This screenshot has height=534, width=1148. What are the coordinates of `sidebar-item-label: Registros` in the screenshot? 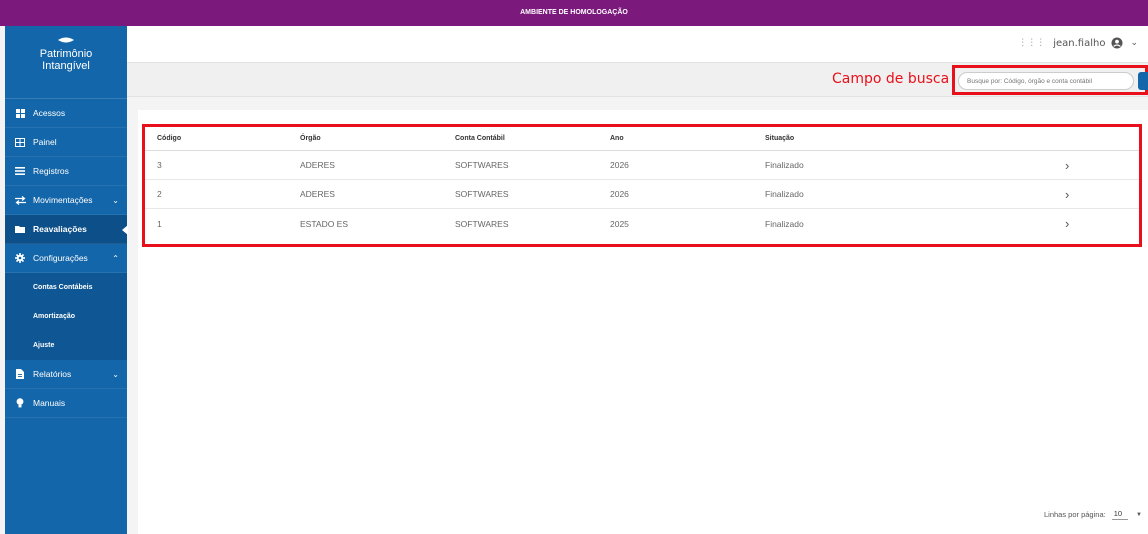 It's located at (51, 171).